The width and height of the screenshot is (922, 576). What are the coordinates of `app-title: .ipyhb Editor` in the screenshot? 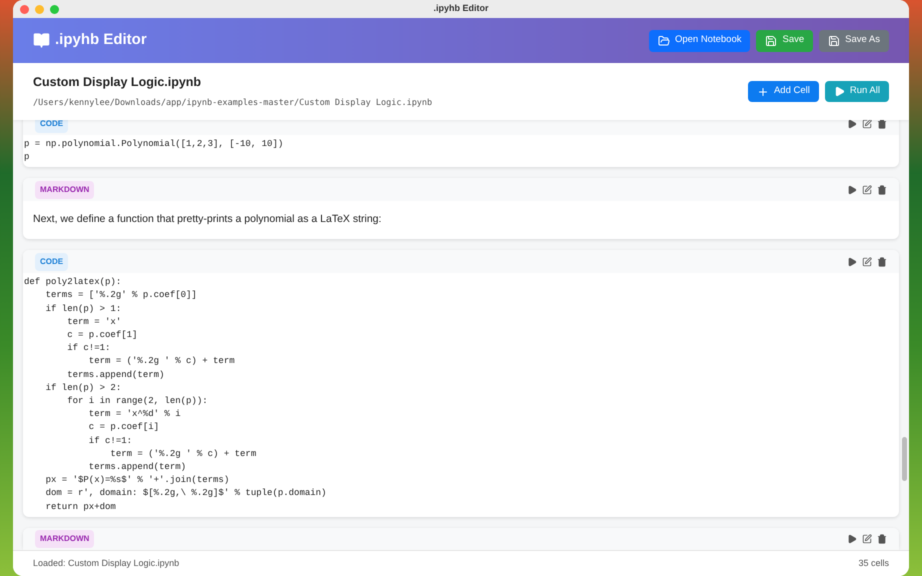 It's located at (101, 40).